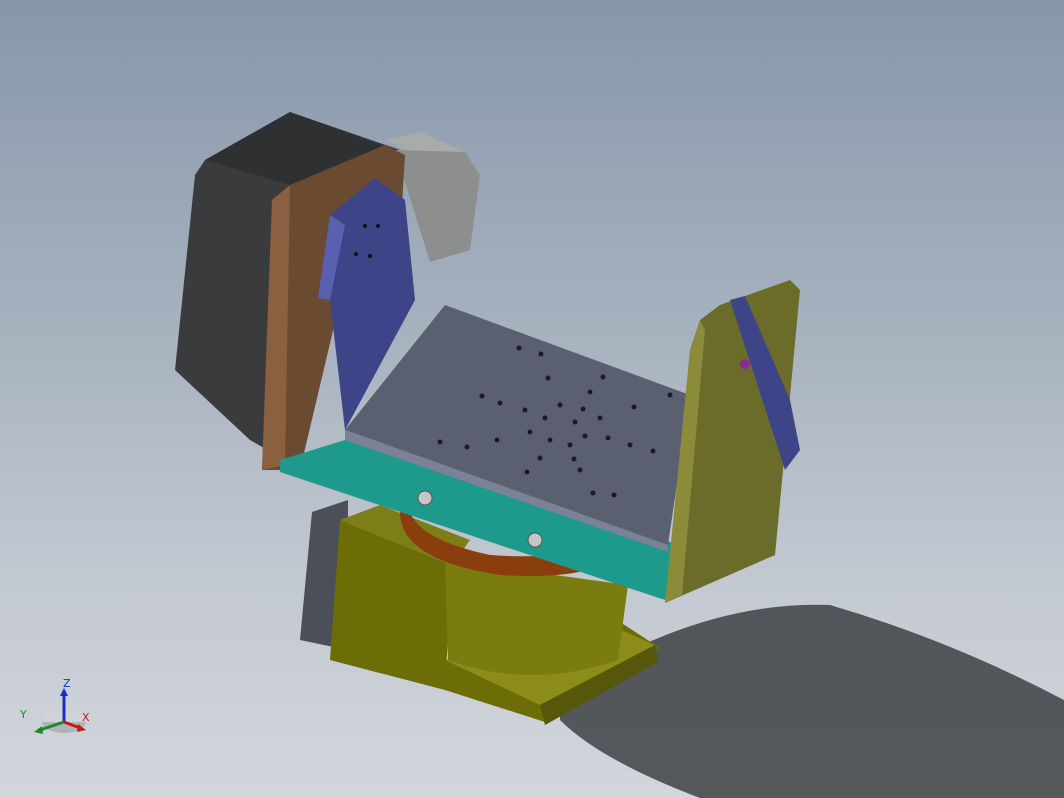 Image resolution: width=1064 pixels, height=798 pixels. I want to click on x-axis-label: X, so click(86, 717).